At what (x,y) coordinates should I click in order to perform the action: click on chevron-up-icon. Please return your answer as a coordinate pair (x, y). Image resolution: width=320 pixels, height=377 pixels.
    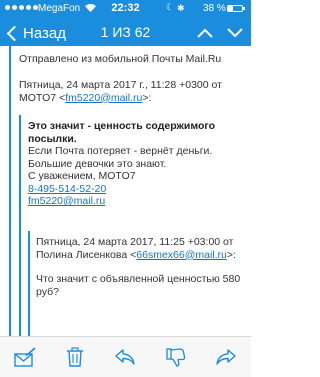
    Looking at the image, I should click on (205, 33).